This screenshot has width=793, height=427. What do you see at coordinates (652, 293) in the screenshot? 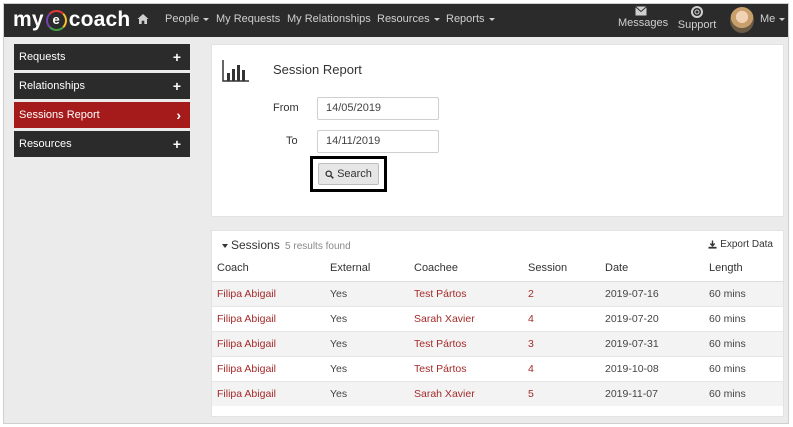
I see `date-cell: 2019-07-16` at bounding box center [652, 293].